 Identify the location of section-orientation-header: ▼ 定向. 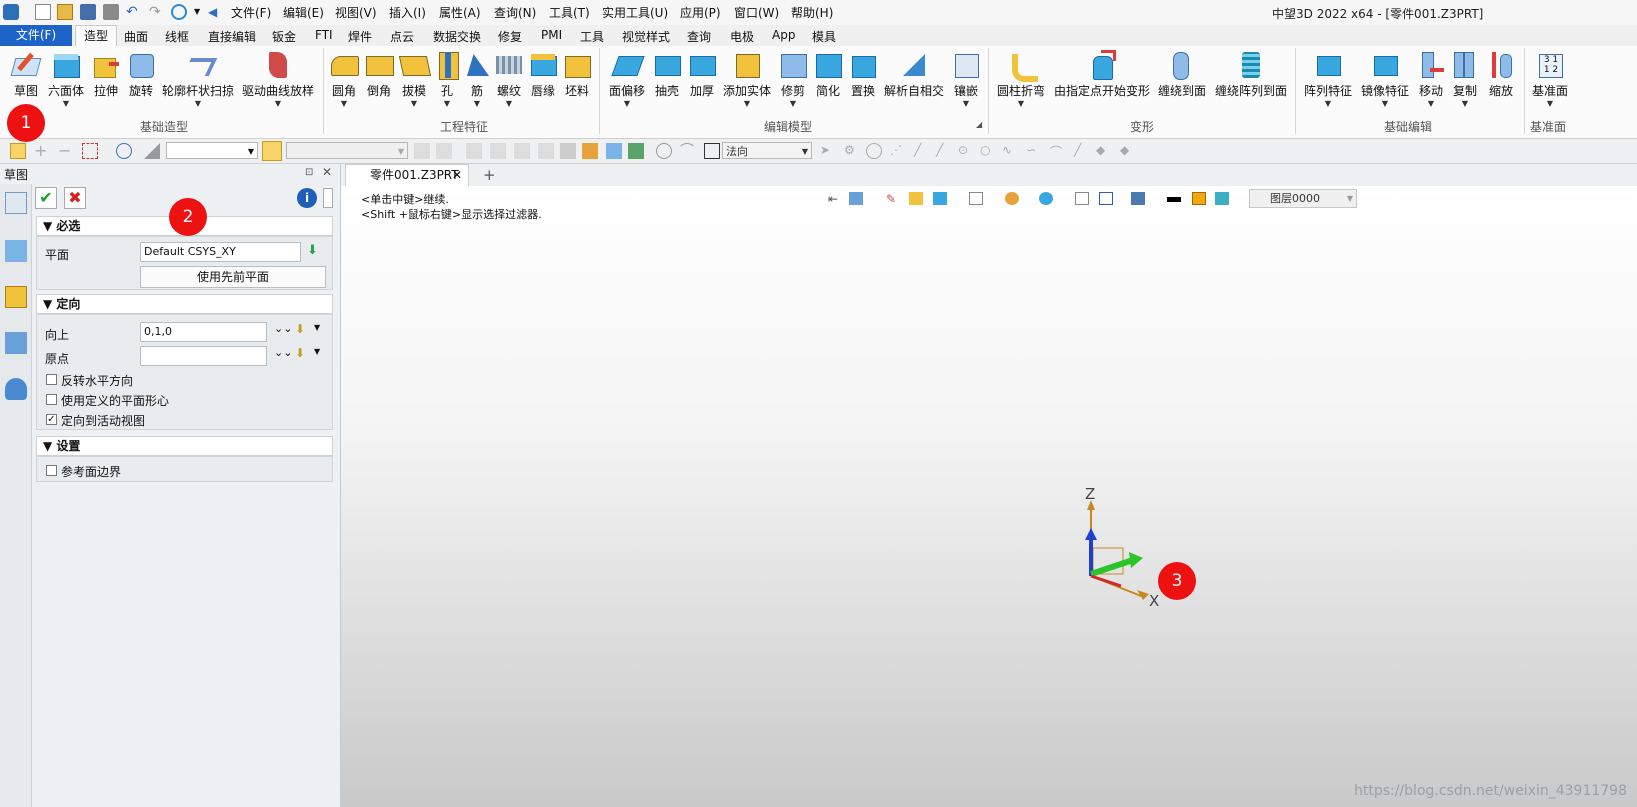
(184, 304).